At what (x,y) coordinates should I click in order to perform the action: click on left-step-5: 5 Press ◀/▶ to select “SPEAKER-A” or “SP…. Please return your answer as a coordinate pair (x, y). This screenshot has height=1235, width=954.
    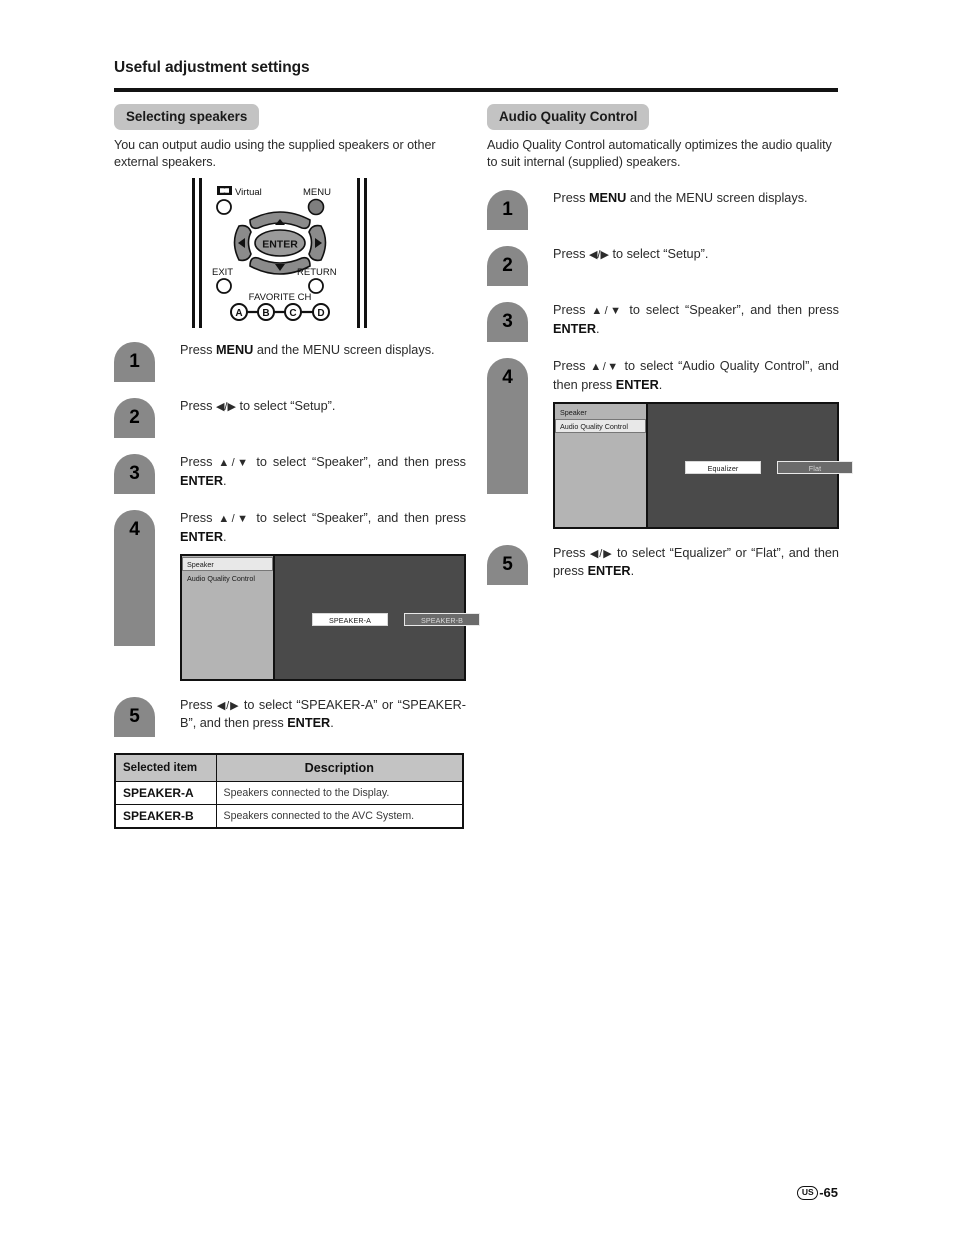
    Looking at the image, I should click on (290, 717).